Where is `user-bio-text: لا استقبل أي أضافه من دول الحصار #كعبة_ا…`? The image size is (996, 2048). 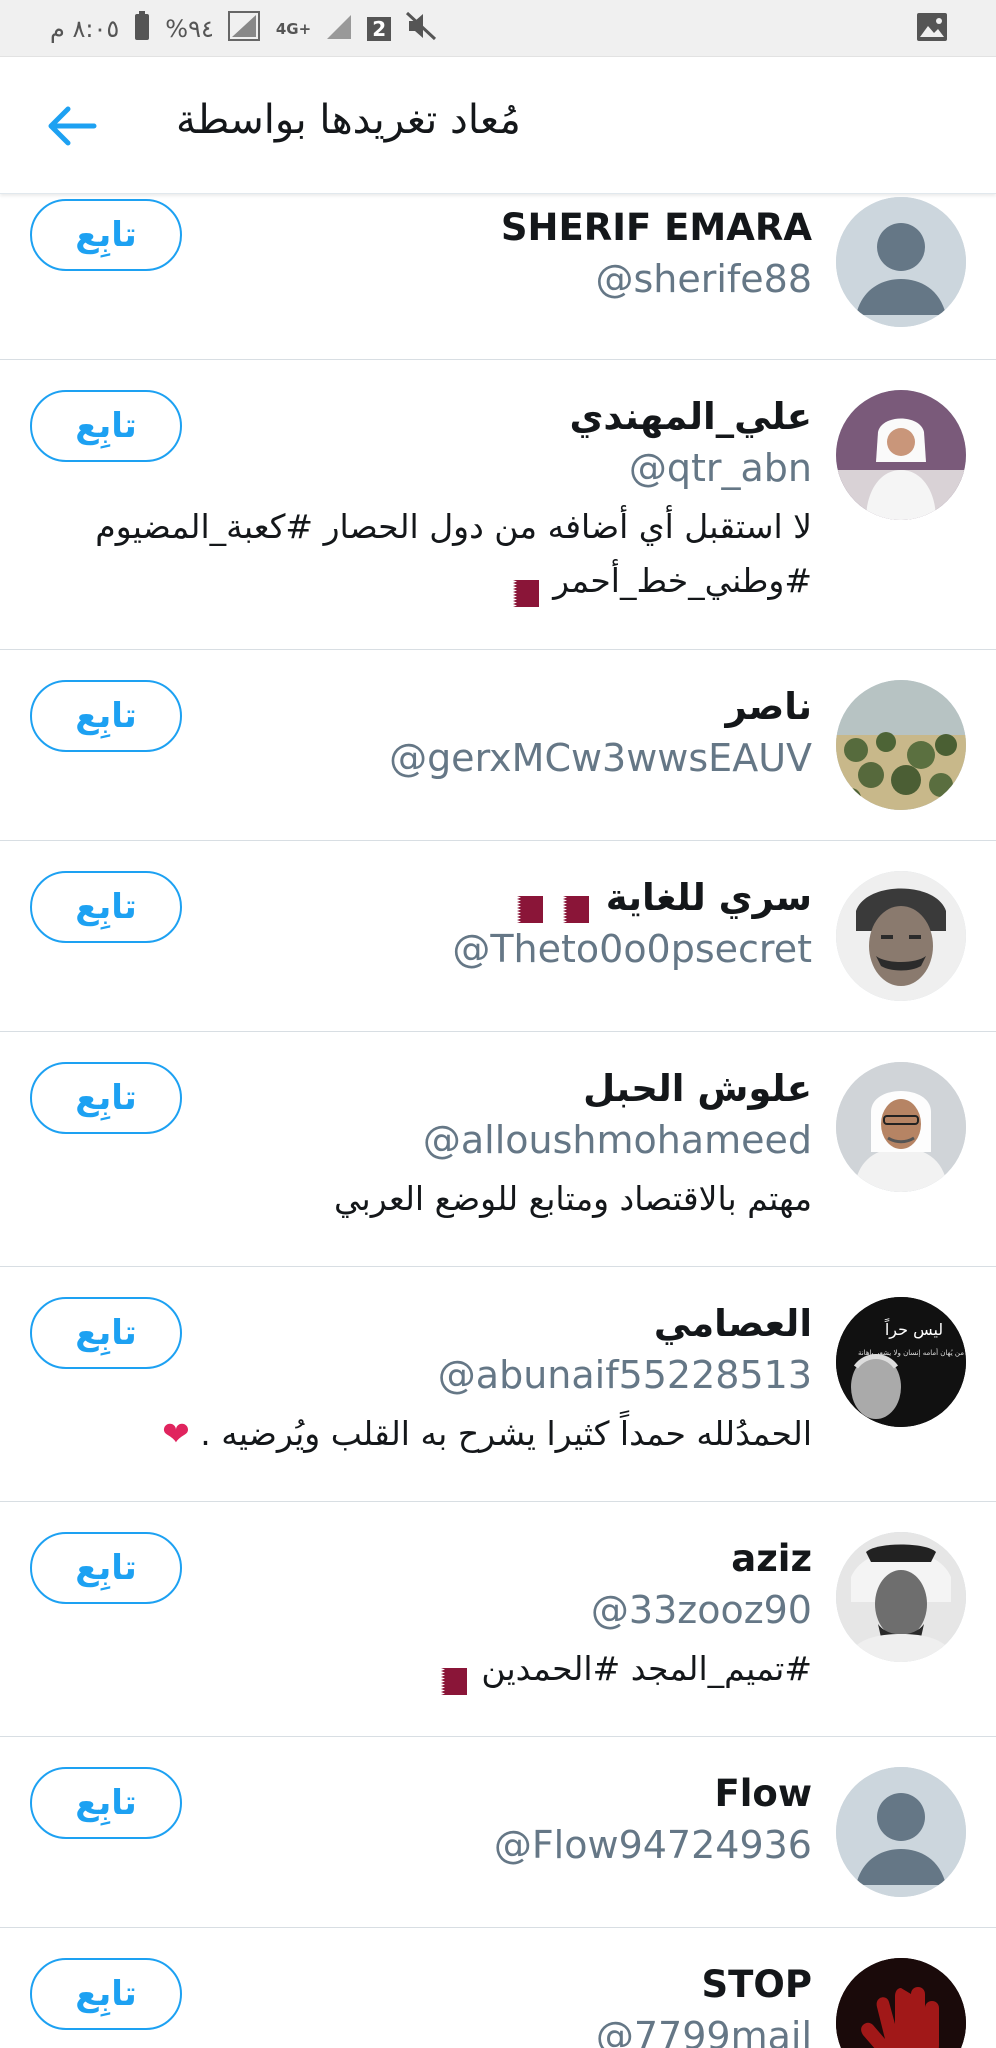 user-bio-text: لا استقبل أي أضافه من دول الحصار #كعبة_ا… is located at coordinates (453, 553).